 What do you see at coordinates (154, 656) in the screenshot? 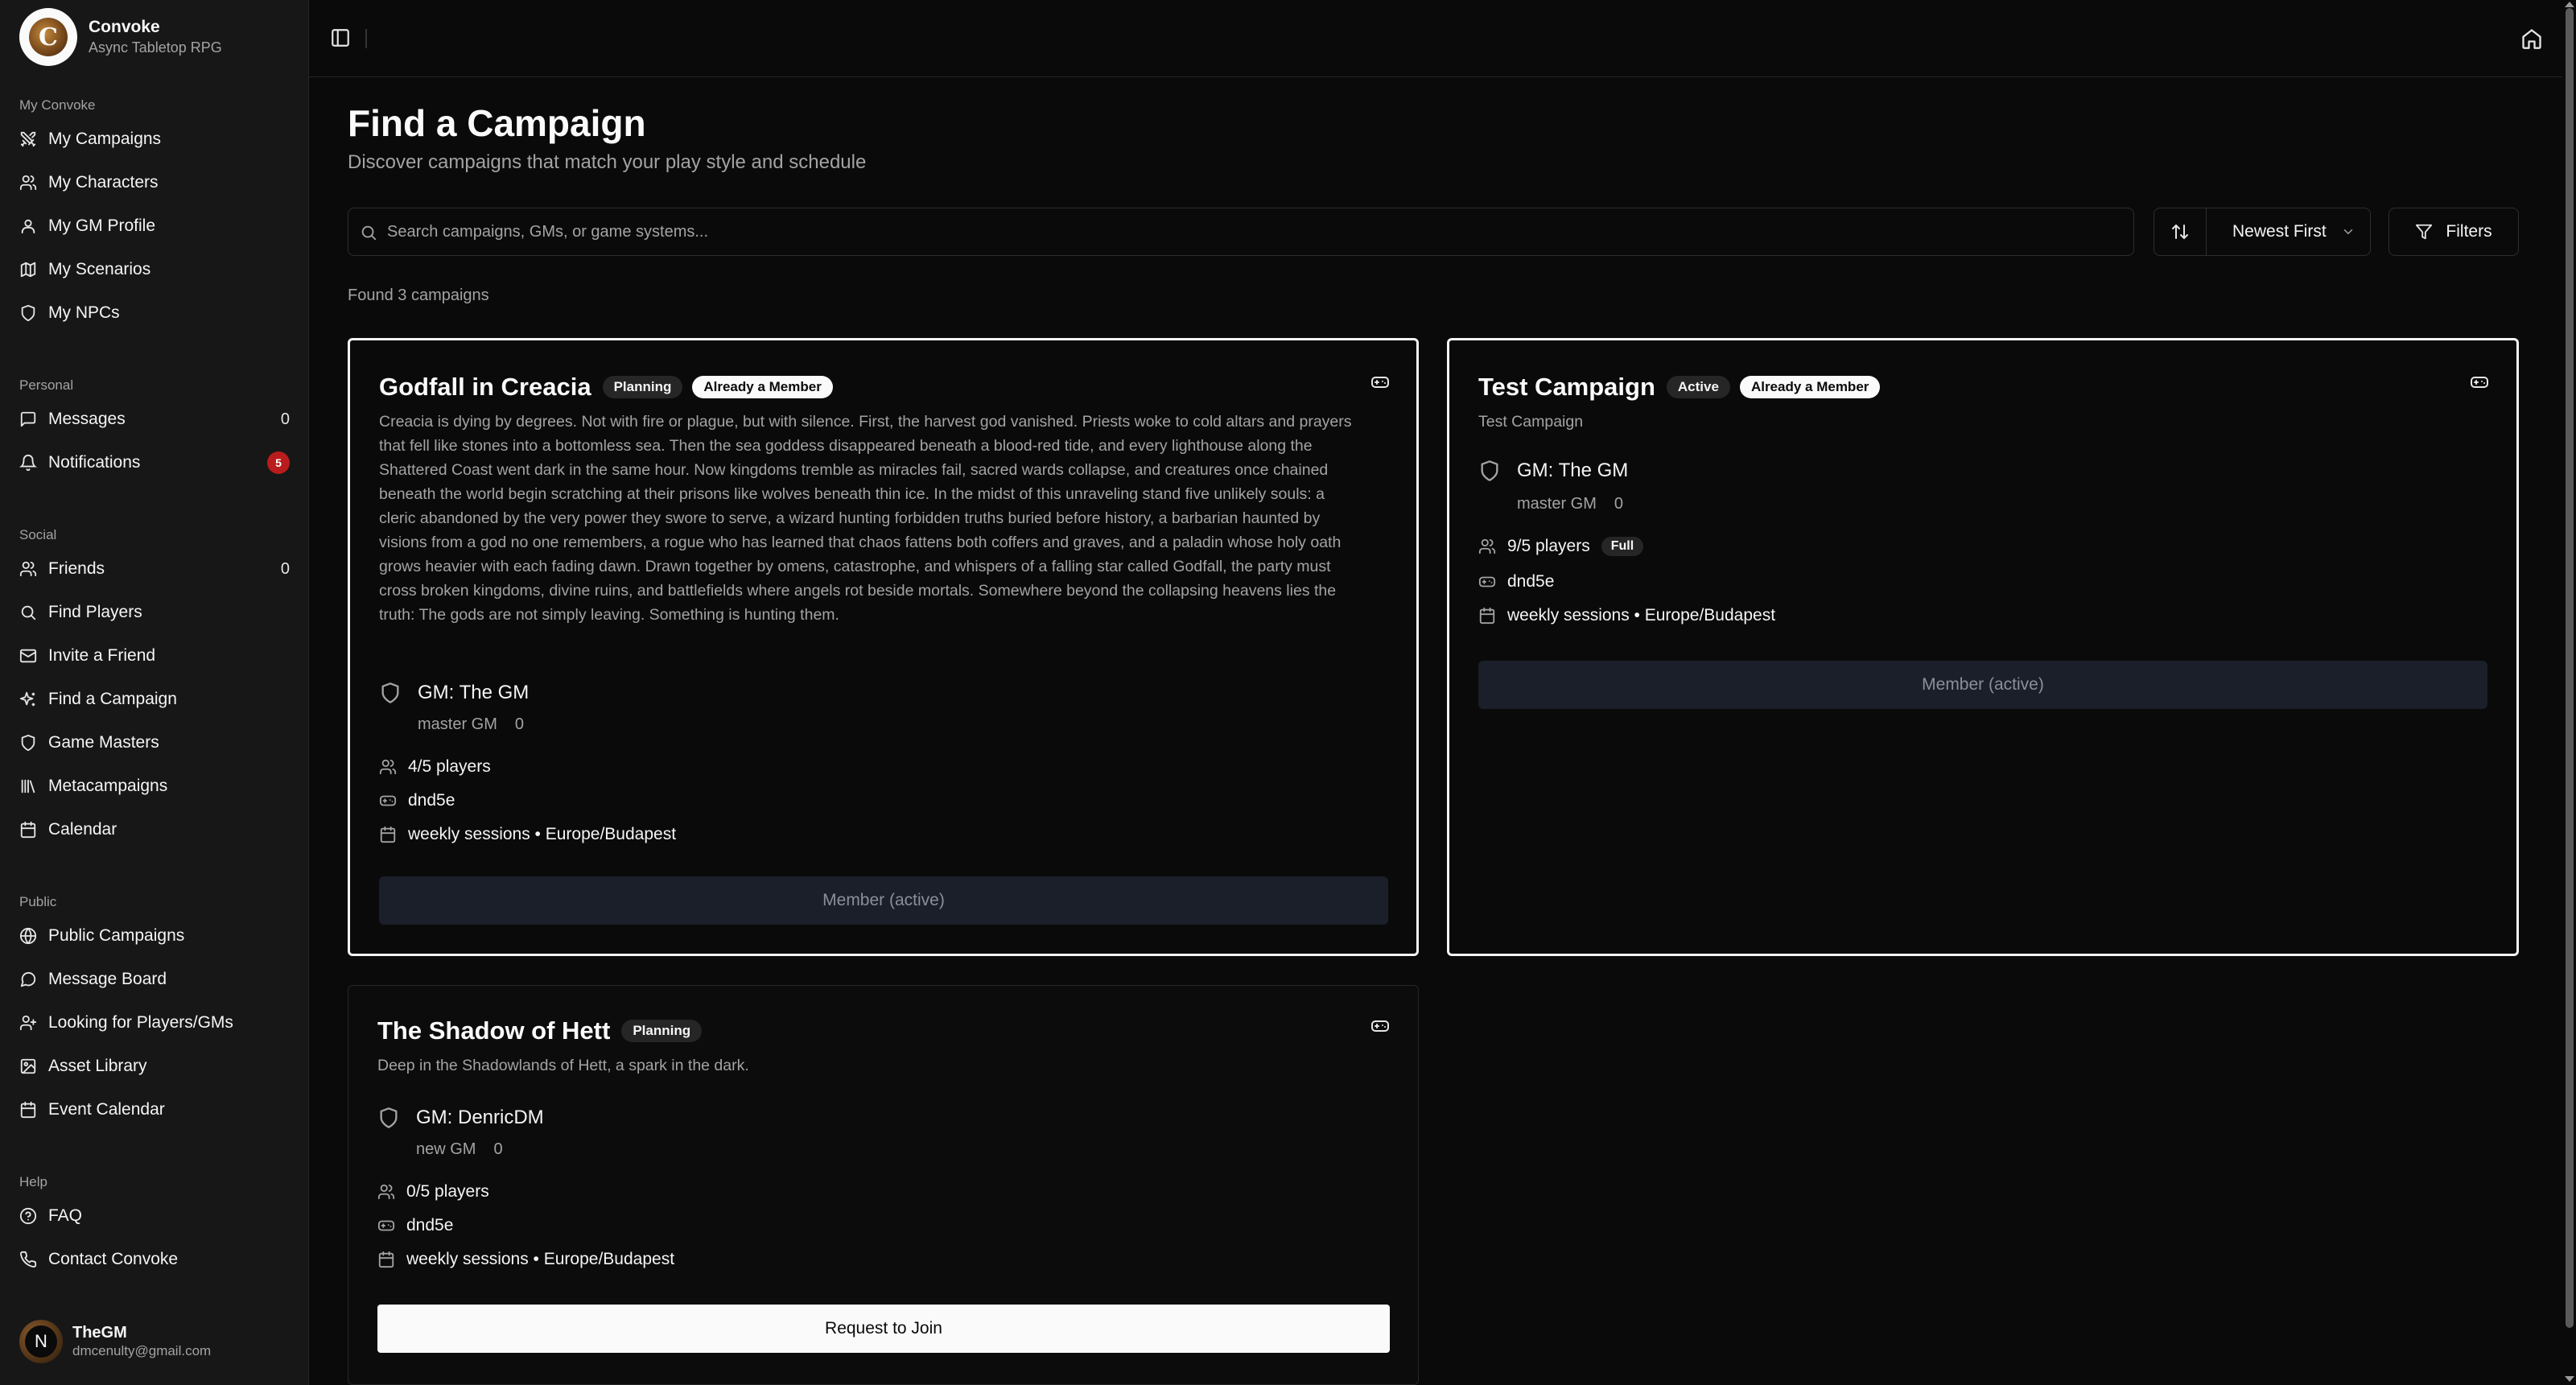
I see `sidebar-item-invite-a-friend: Invite a Friend` at bounding box center [154, 656].